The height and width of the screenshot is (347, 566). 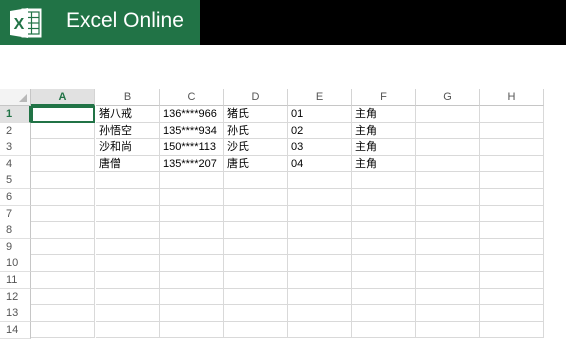 What do you see at coordinates (192, 263) in the screenshot?
I see `cell-c10` at bounding box center [192, 263].